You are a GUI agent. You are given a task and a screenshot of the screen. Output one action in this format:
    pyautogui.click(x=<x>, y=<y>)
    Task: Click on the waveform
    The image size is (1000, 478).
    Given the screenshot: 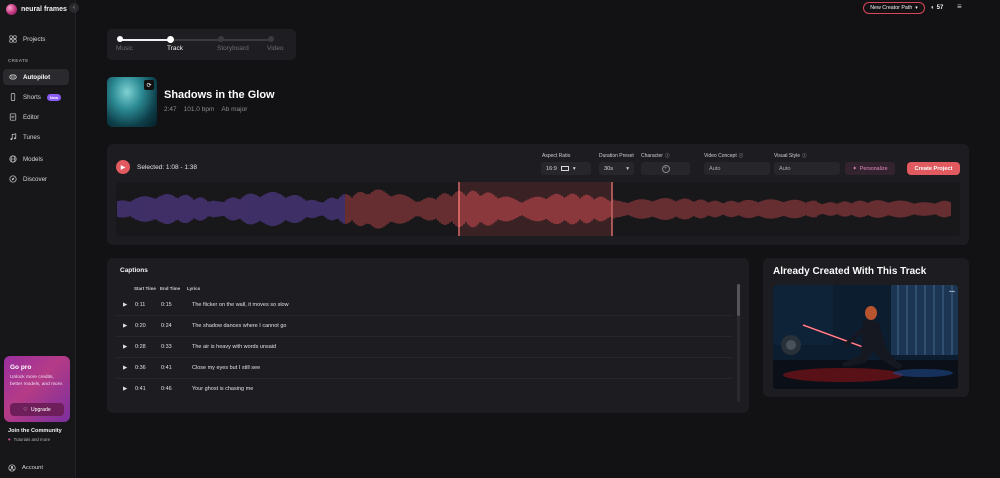 What is the action you would take?
    pyautogui.click(x=538, y=209)
    